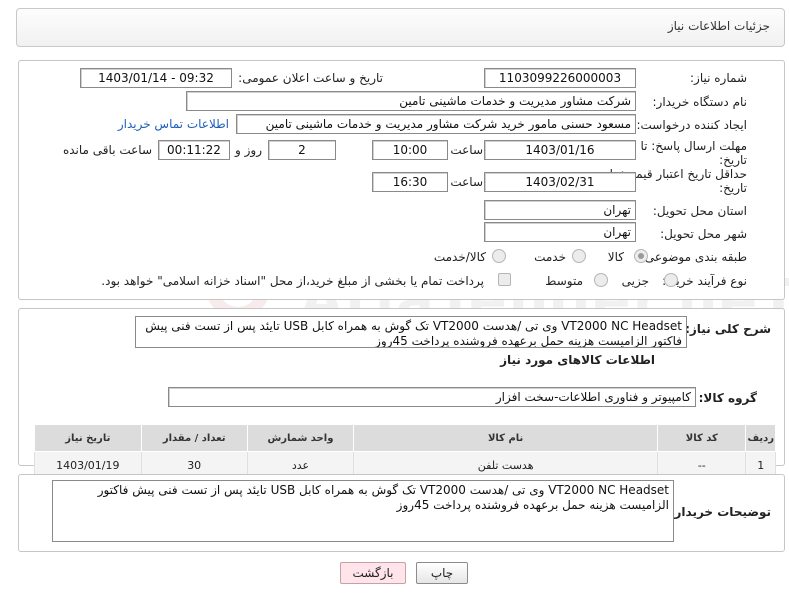  Describe the element at coordinates (601, 280) in the screenshot. I see `process-radio-medium` at that location.